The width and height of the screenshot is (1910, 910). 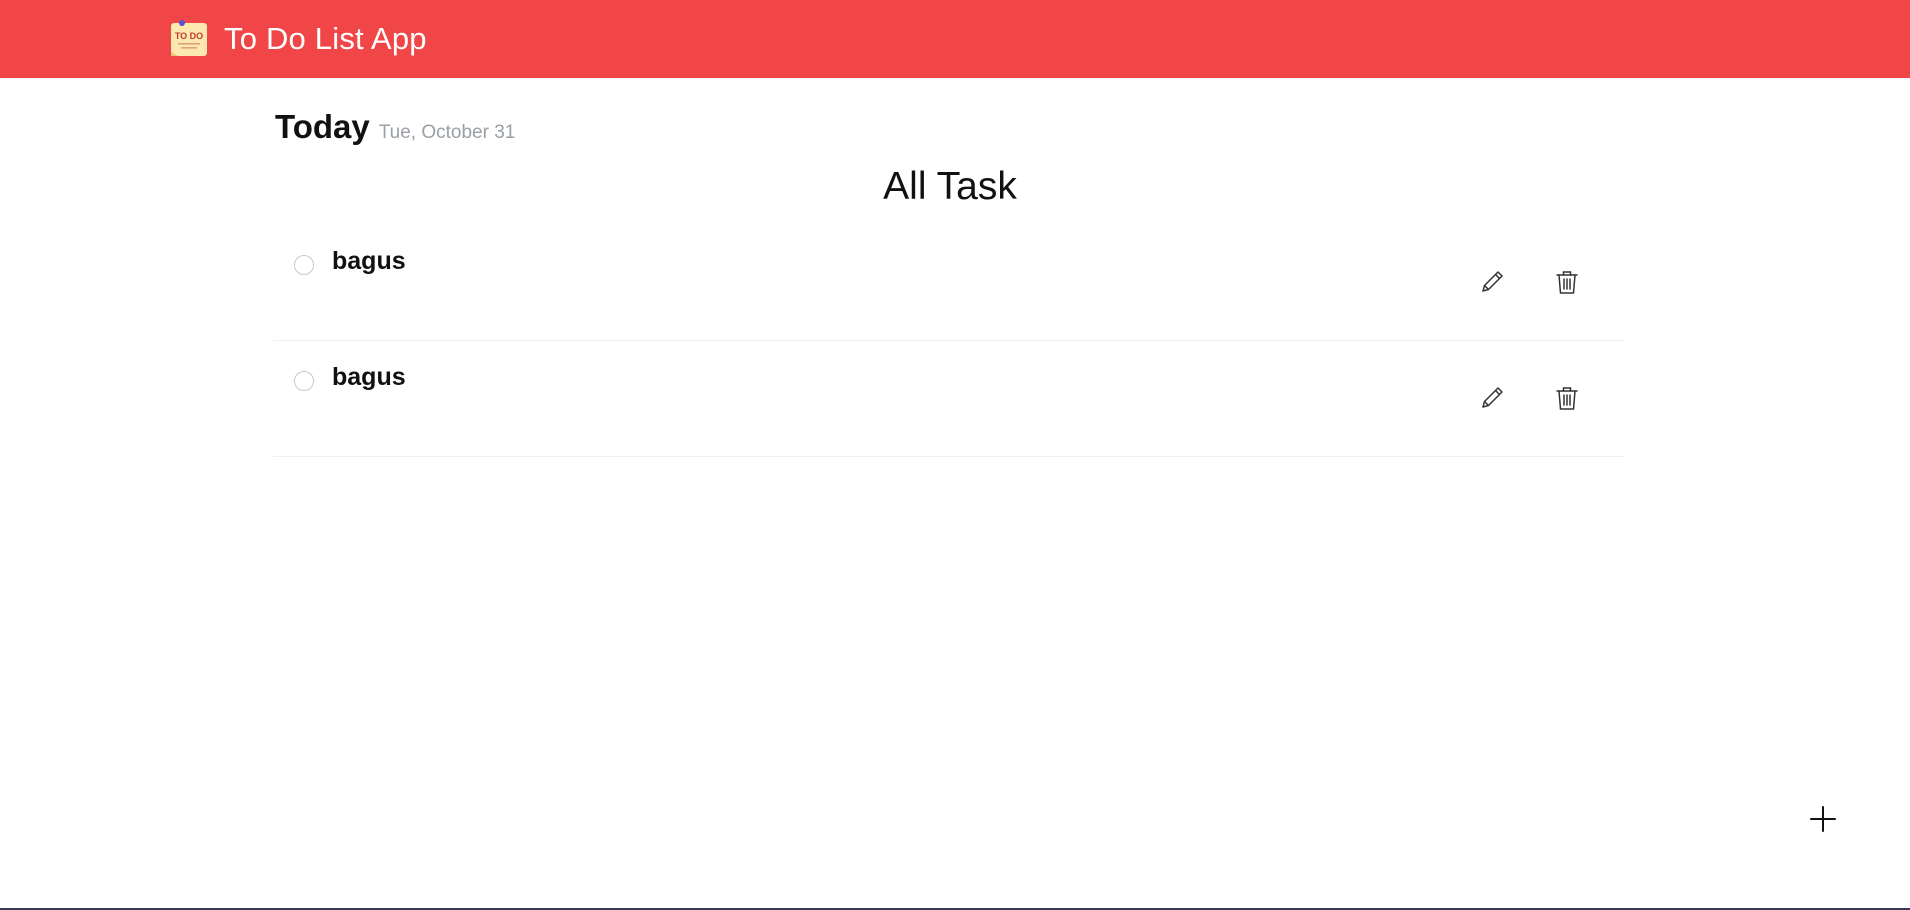 What do you see at coordinates (325, 38) in the screenshot?
I see `app-title: To Do List App` at bounding box center [325, 38].